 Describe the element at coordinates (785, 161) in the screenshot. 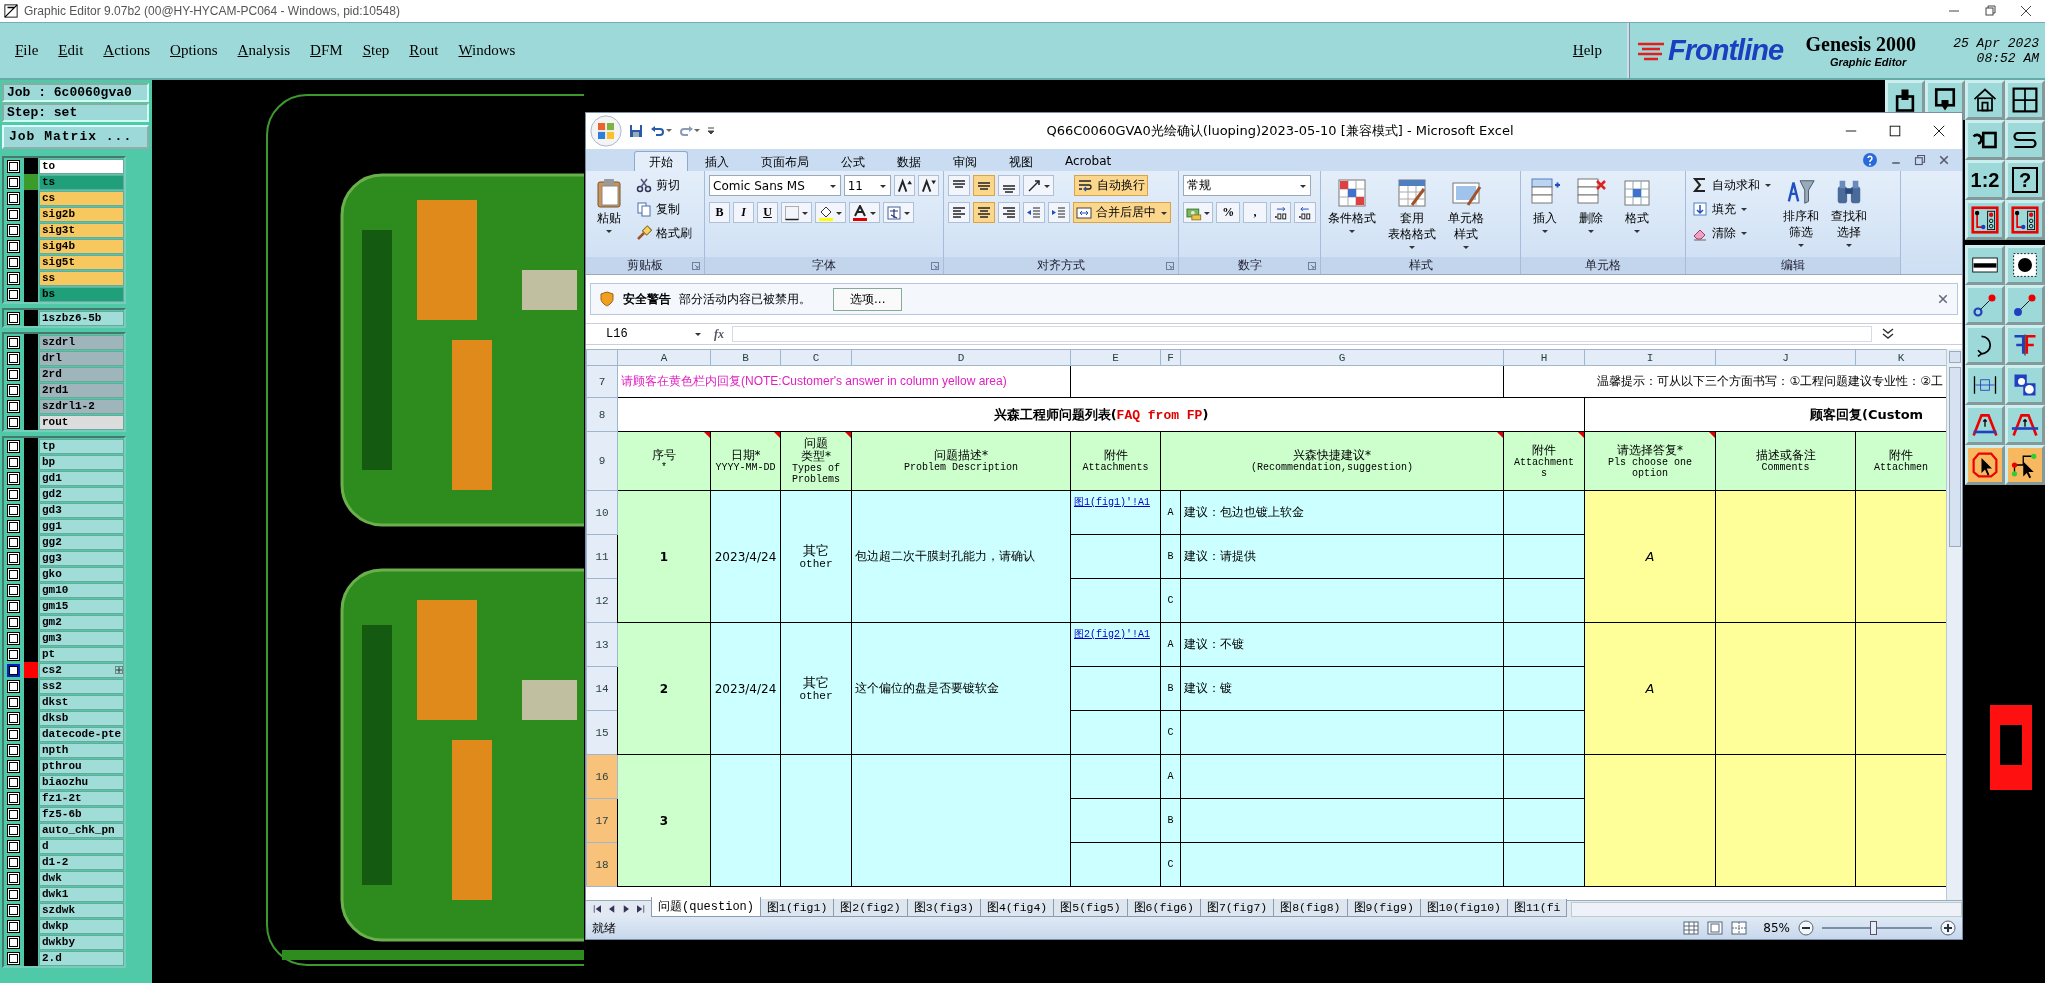

I see `ribbon-tab: 页面布局` at that location.